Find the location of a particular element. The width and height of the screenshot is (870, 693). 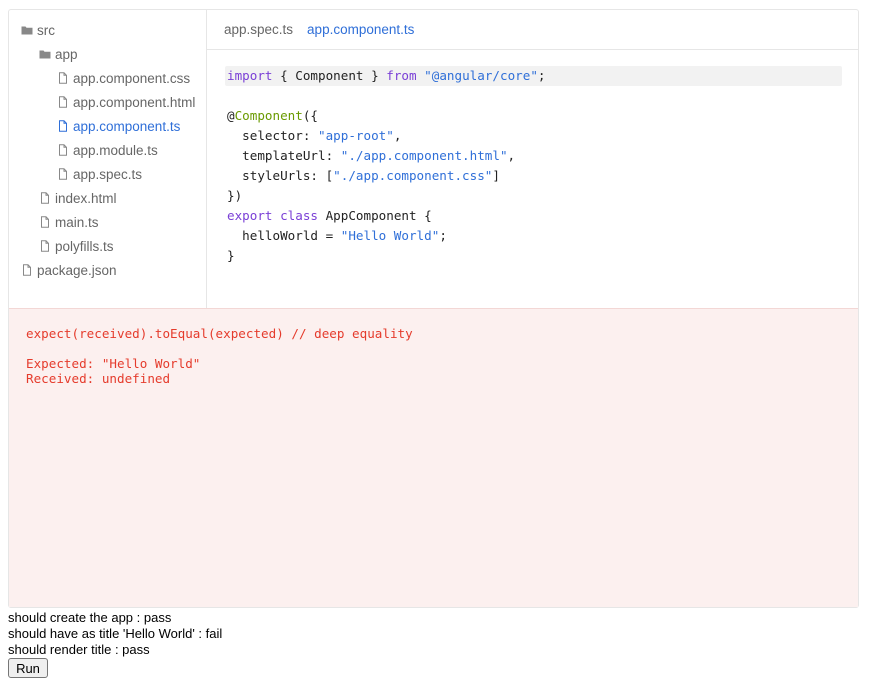

code-text: ({ is located at coordinates (310, 115).